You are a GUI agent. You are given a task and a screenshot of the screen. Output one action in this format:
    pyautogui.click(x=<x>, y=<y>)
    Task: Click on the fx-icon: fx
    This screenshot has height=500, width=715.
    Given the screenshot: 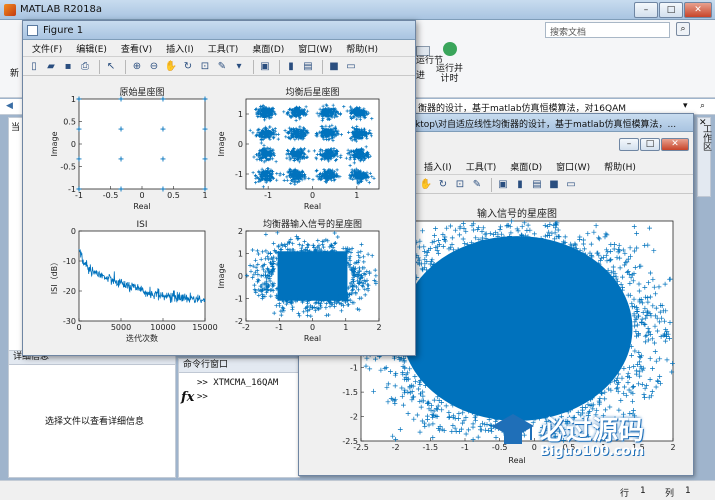 What is the action you would take?
    pyautogui.click(x=187, y=397)
    